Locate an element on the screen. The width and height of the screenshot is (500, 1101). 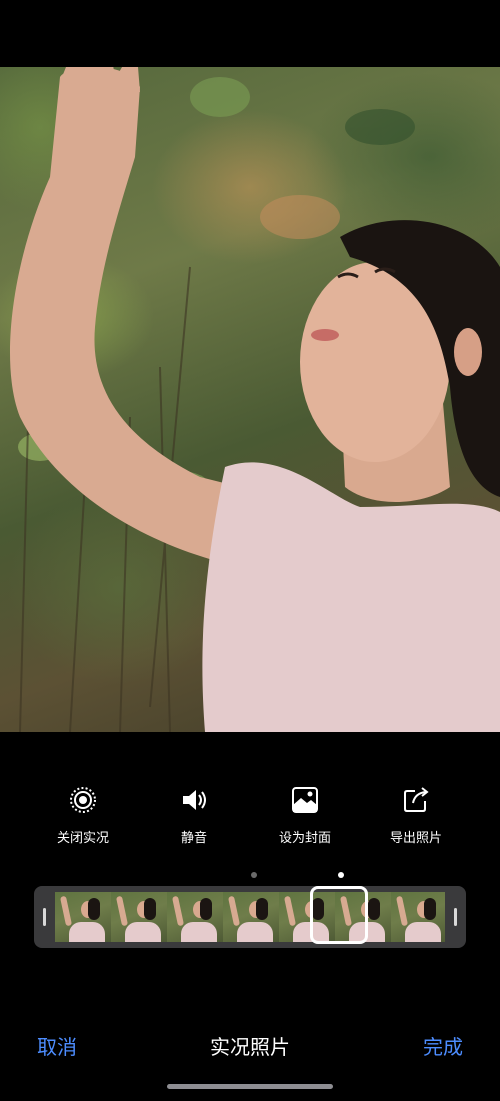
frame-timeline is located at coordinates (250, 917).